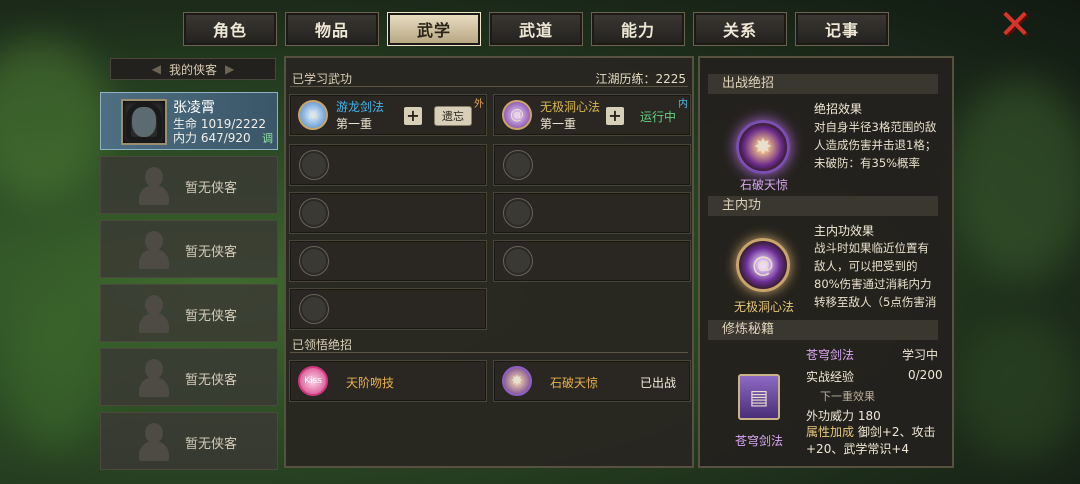 This screenshot has width=1080, height=484. What do you see at coordinates (638, 29) in the screenshot?
I see `tab-abilities: 能力` at bounding box center [638, 29].